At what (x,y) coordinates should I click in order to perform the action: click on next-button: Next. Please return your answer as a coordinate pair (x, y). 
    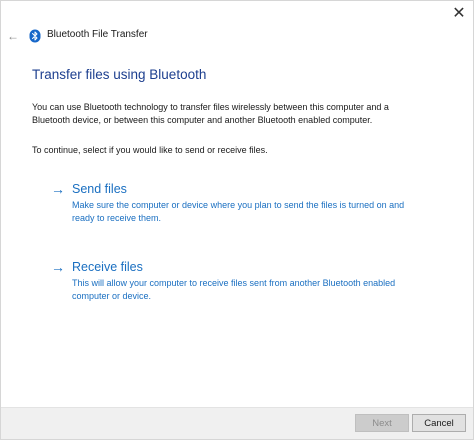
    Looking at the image, I should click on (382, 423).